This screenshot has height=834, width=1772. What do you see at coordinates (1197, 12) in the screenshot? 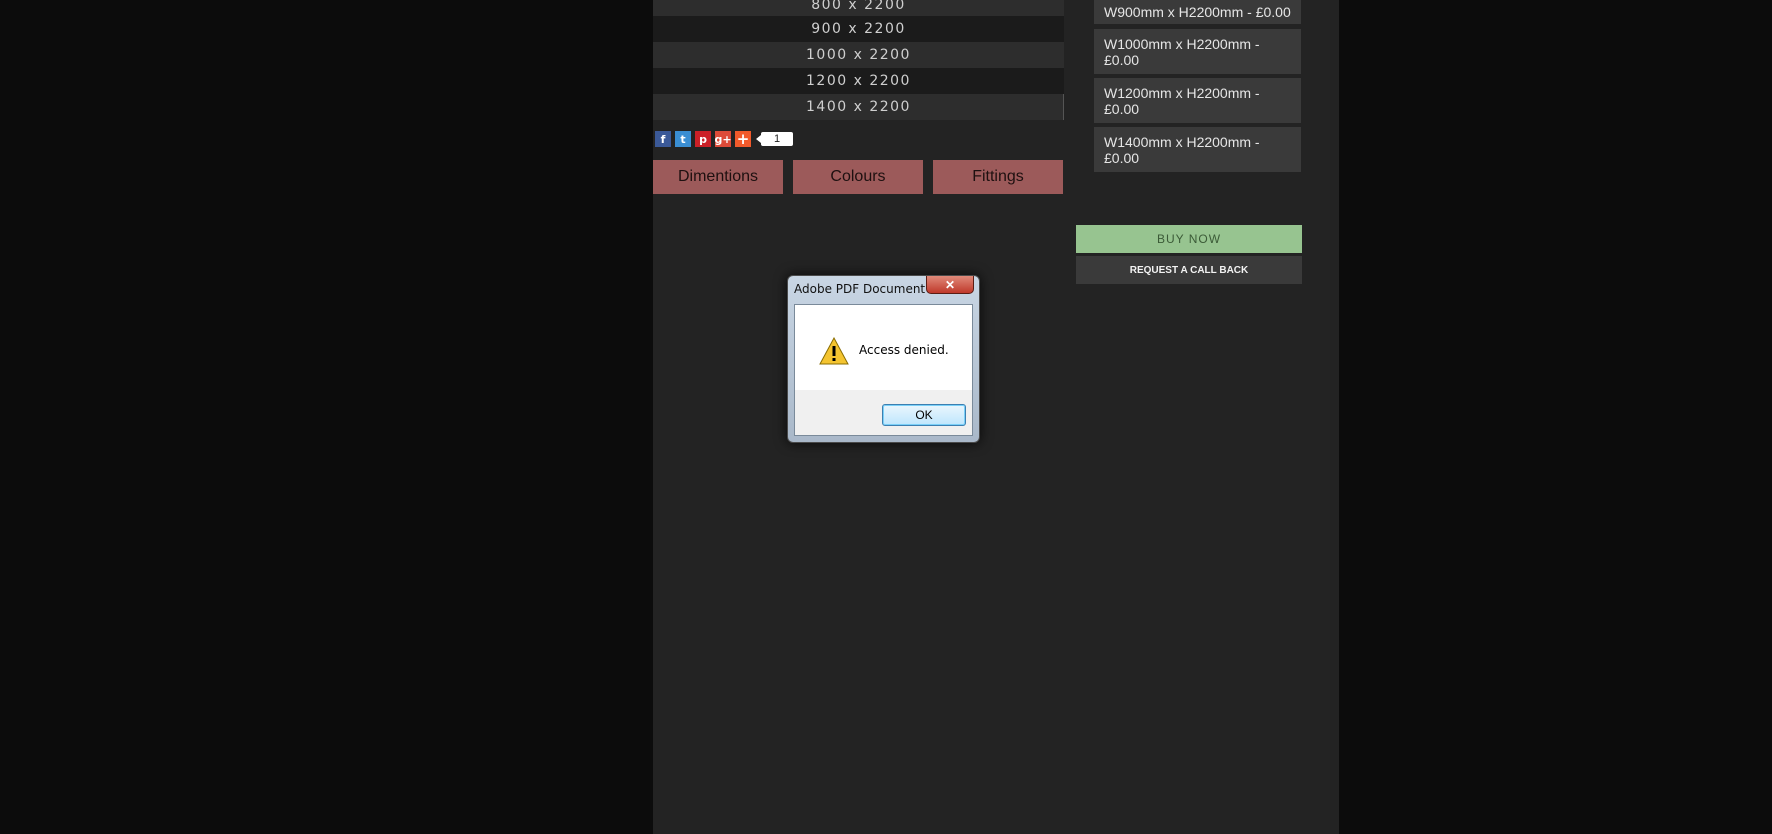
I see `size-option: W900mm x H2200mm - £0.00` at bounding box center [1197, 12].